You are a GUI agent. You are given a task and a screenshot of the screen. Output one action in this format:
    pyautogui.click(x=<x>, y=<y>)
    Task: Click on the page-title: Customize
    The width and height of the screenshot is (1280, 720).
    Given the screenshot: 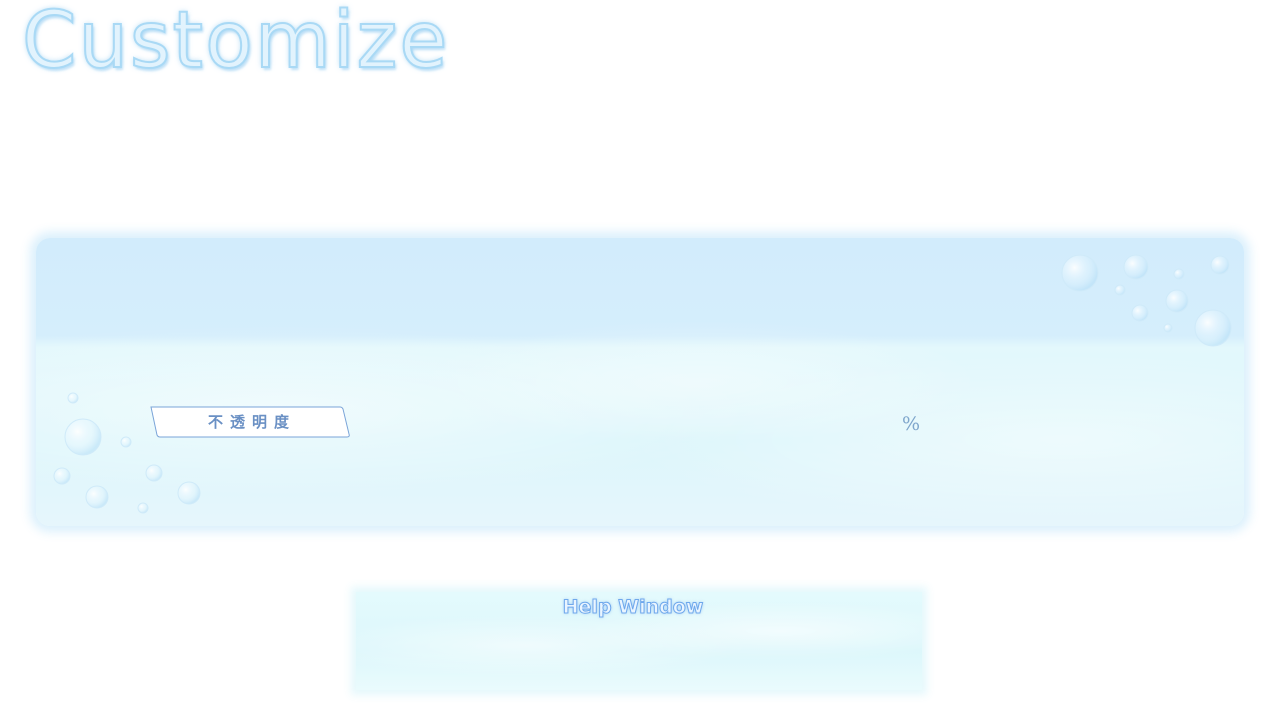 What is the action you would take?
    pyautogui.click(x=235, y=43)
    